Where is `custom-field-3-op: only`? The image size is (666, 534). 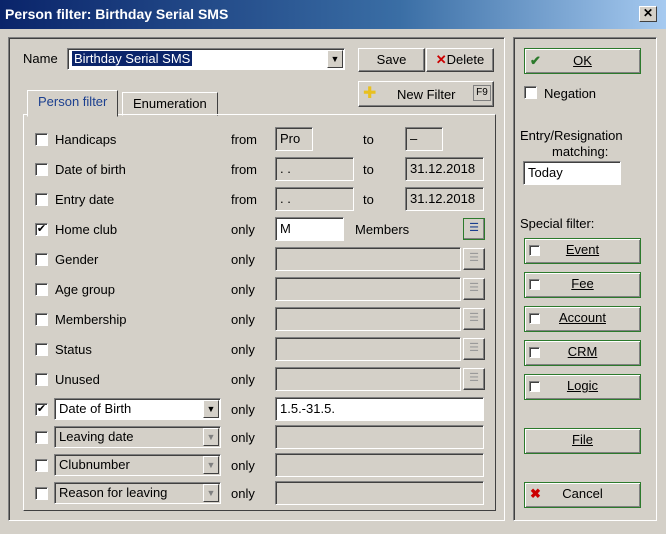 custom-field-3-op: only is located at coordinates (243, 465).